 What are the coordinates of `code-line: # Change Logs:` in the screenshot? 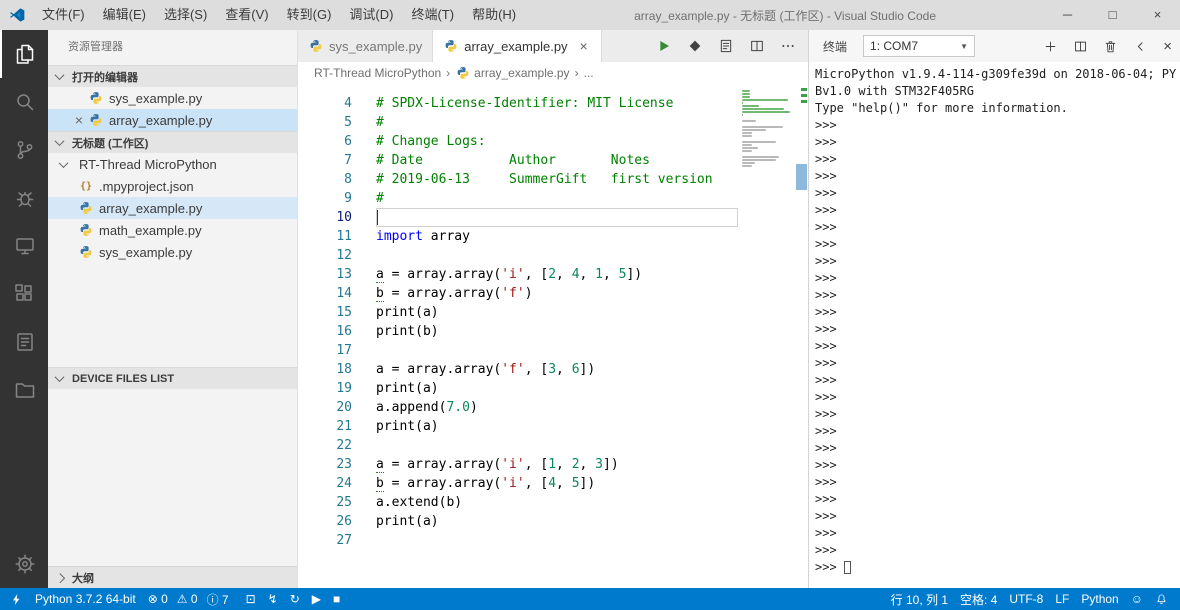 It's located at (557, 141).